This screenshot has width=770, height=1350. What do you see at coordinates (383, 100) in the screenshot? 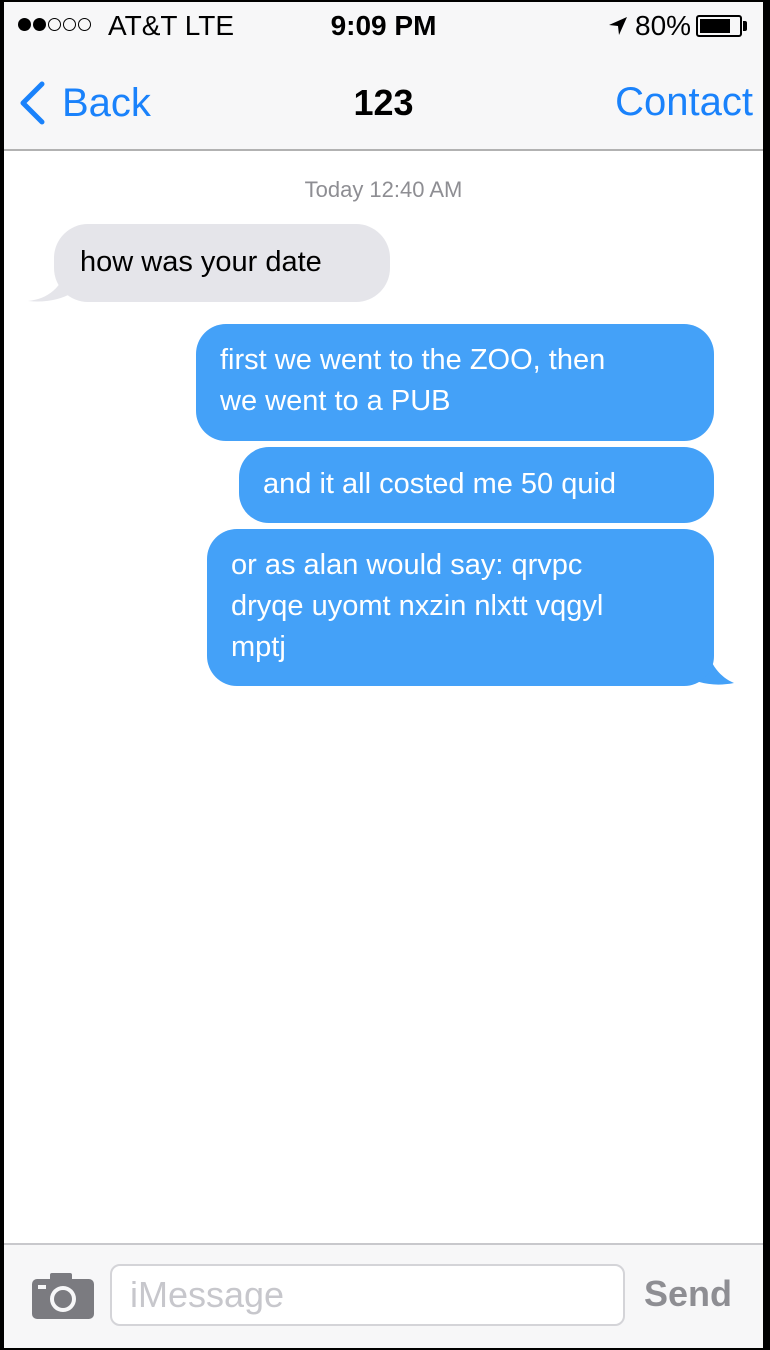
I see `navigation-bar: Back 123 Contact` at bounding box center [383, 100].